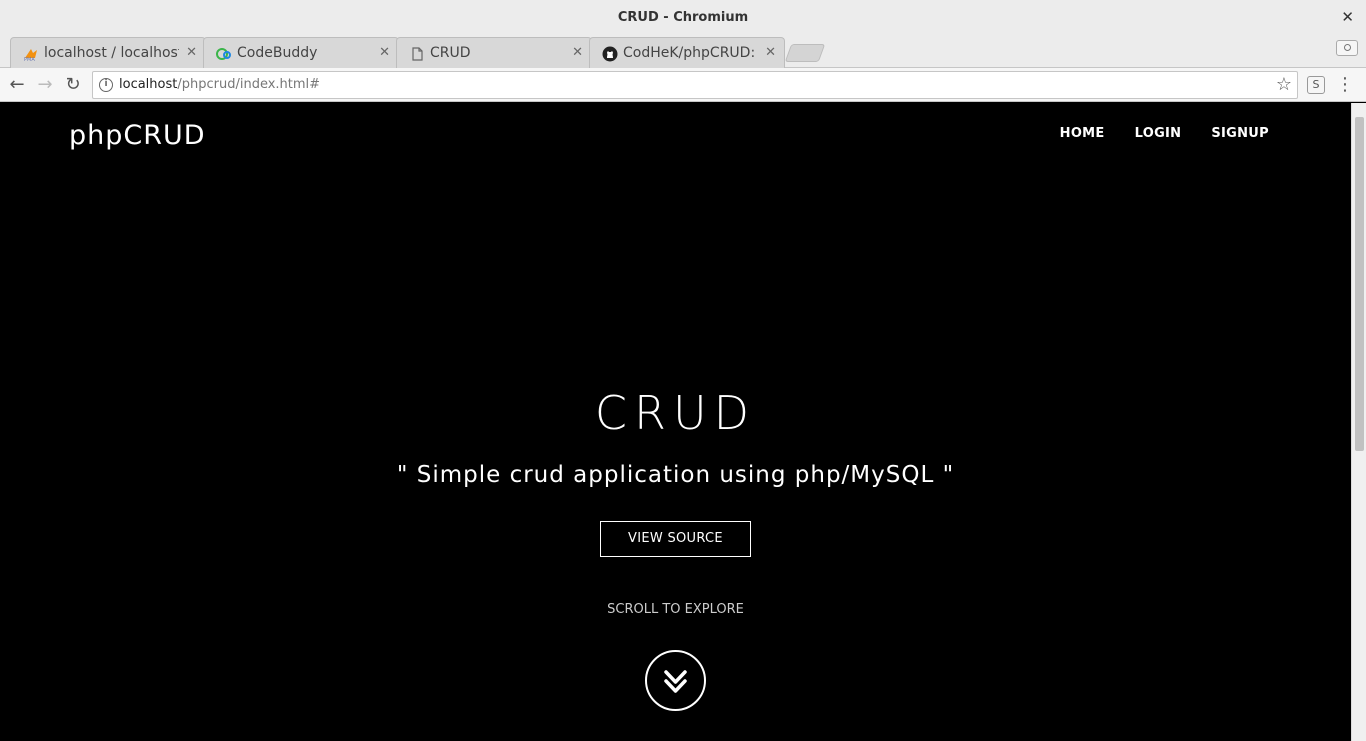  Describe the element at coordinates (1240, 133) in the screenshot. I see `nav-signup-link: SIGNUP` at that location.